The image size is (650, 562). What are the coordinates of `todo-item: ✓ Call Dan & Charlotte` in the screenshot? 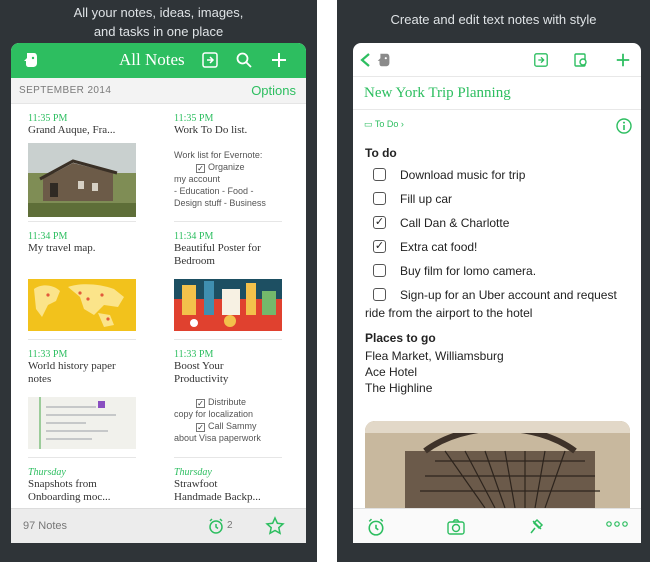 It's located at (441, 223).